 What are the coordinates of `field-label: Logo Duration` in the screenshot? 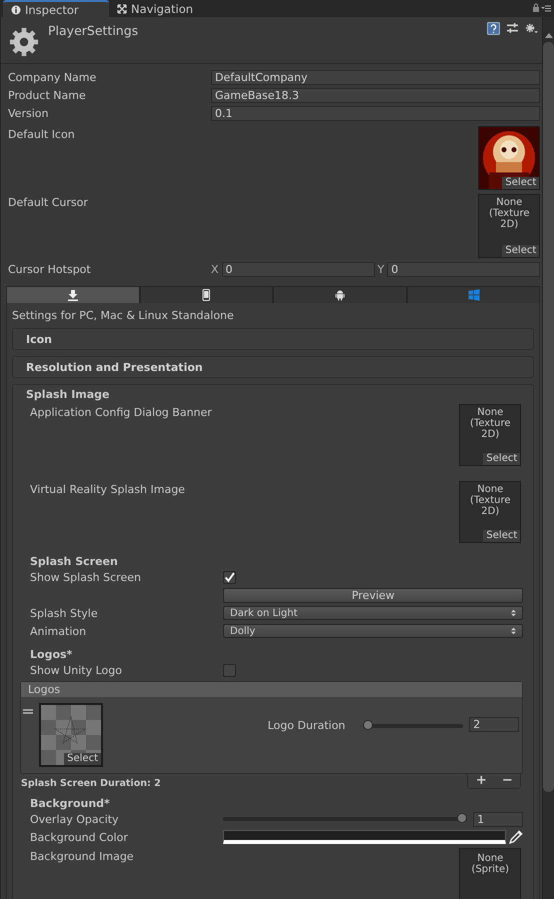 It's located at (307, 725).